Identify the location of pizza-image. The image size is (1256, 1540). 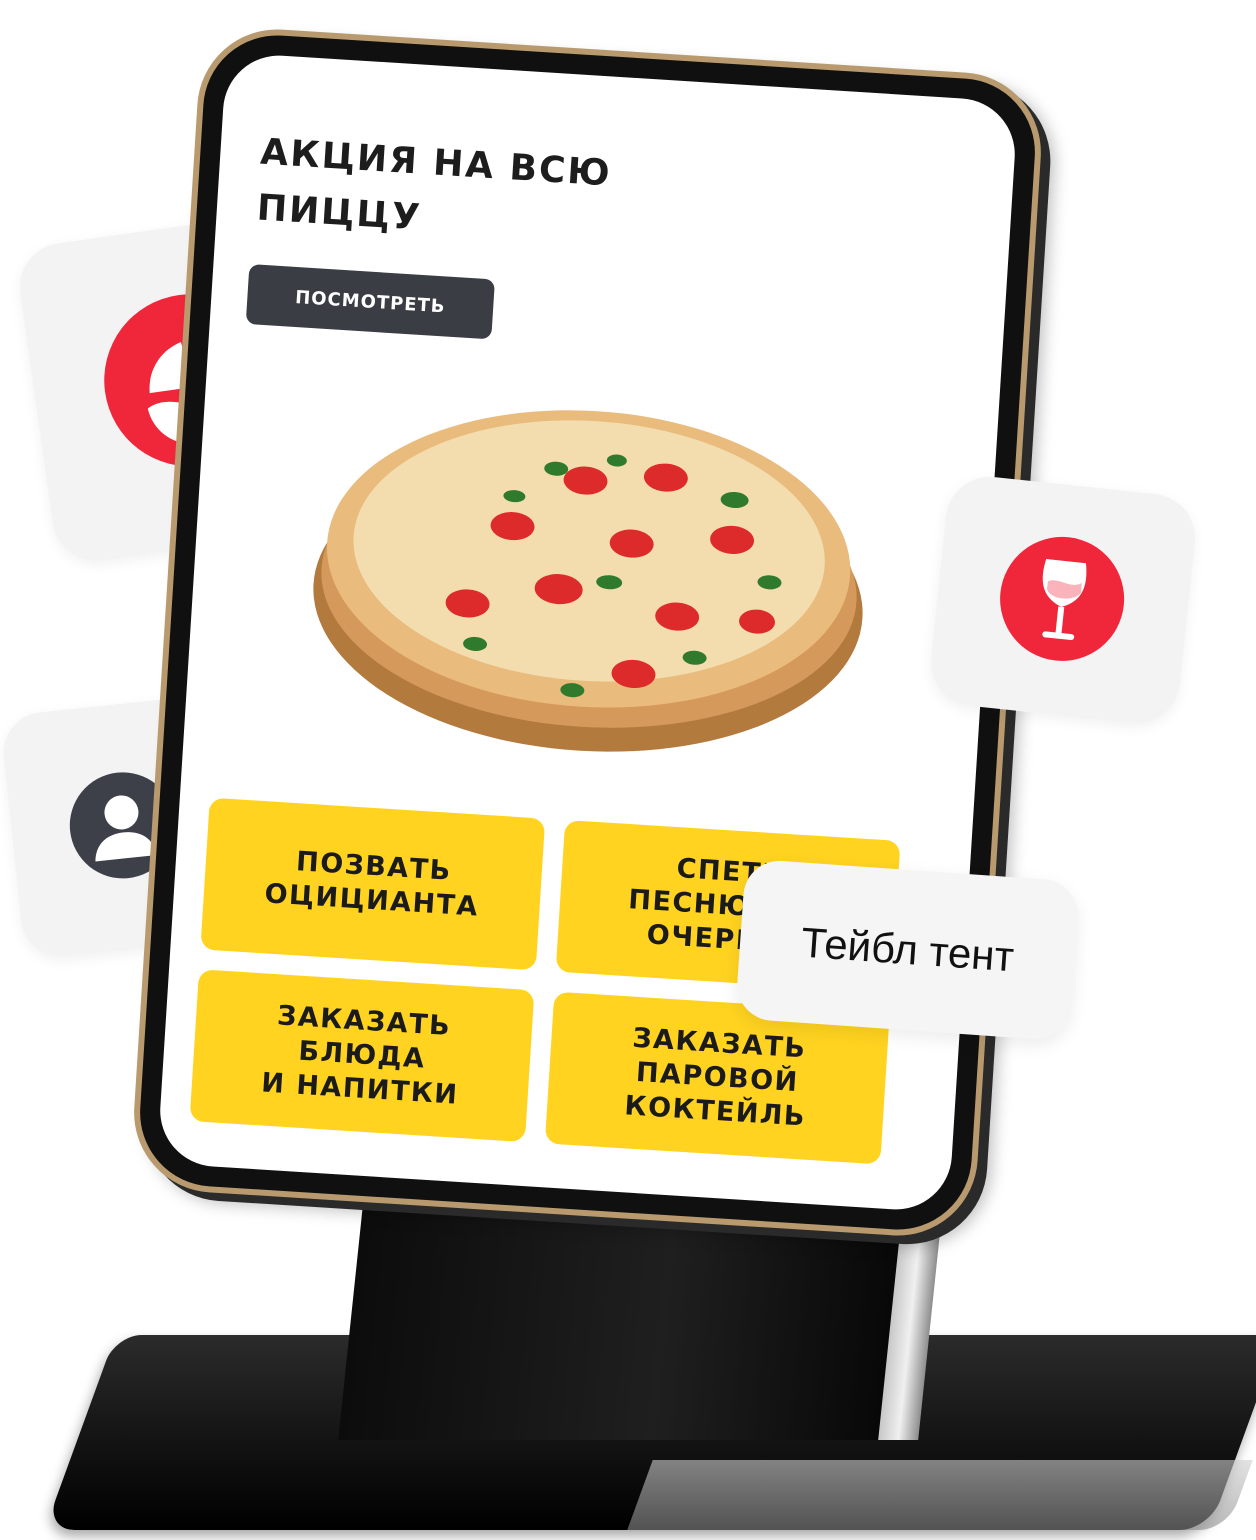
(588, 581).